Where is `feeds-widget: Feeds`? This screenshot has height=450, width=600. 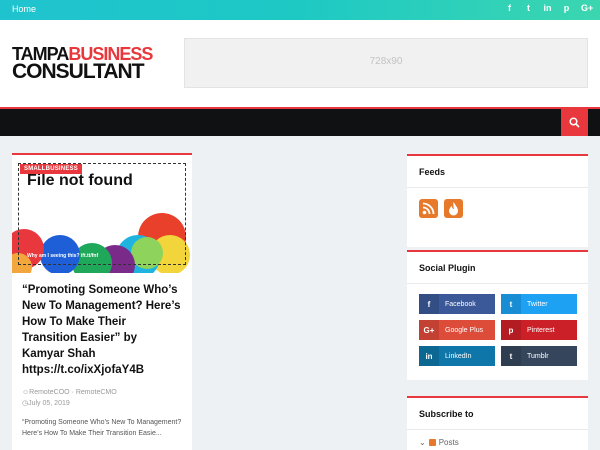 feeds-widget: Feeds is located at coordinates (497, 200).